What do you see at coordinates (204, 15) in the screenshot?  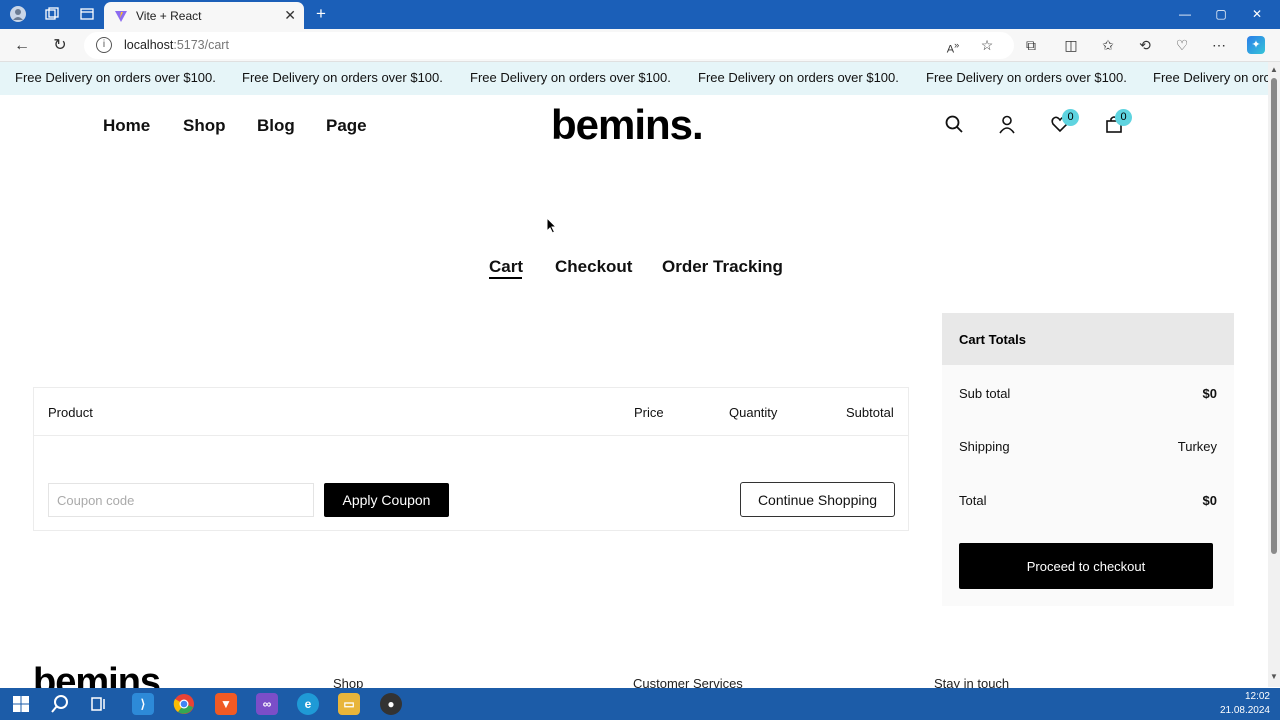 I see `browser-tab: Vite + React ✕` at bounding box center [204, 15].